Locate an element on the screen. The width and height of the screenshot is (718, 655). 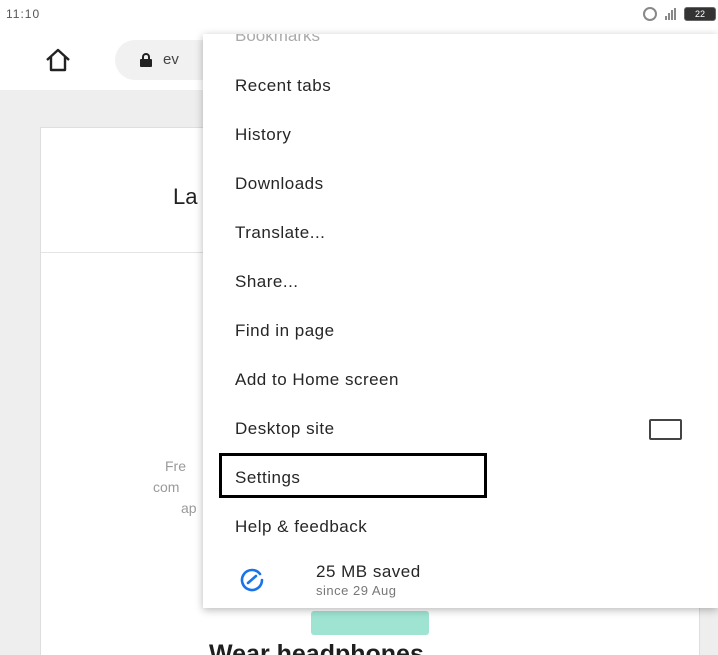
menu-item-label: History is located at coordinates (263, 134).